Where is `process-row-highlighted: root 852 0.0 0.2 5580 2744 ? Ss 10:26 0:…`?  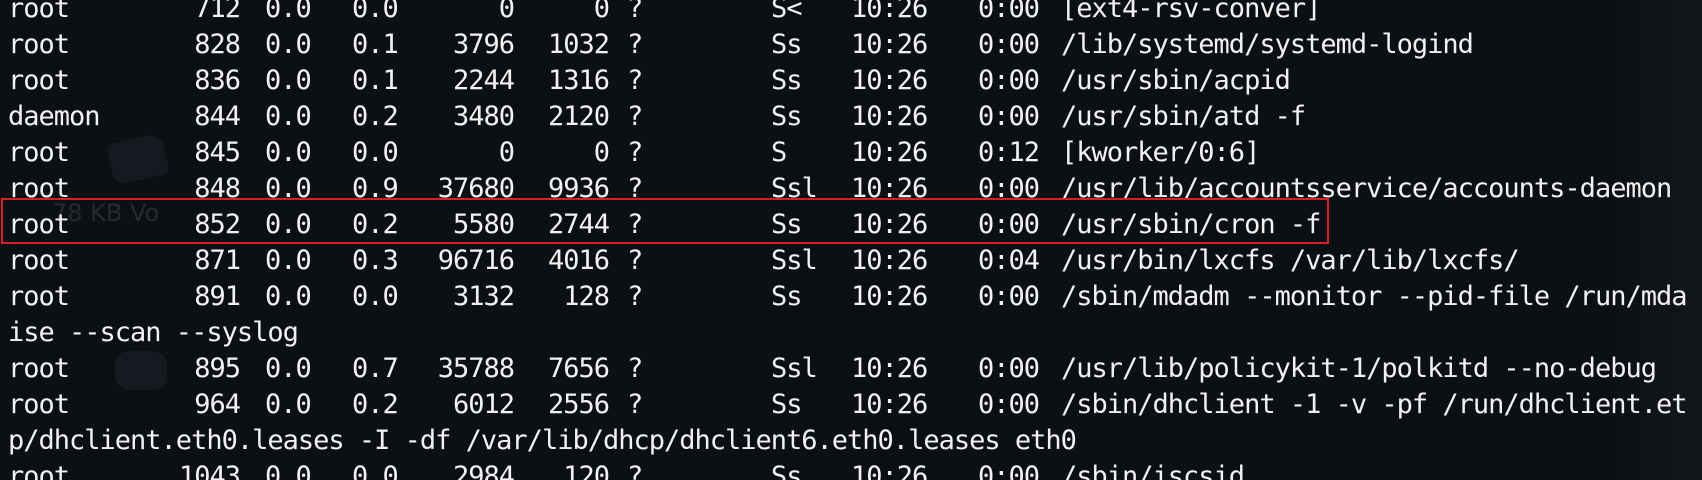 process-row-highlighted: root 852 0.0 0.2 5580 2744 ? Ss 10:26 0:… is located at coordinates (855, 225).